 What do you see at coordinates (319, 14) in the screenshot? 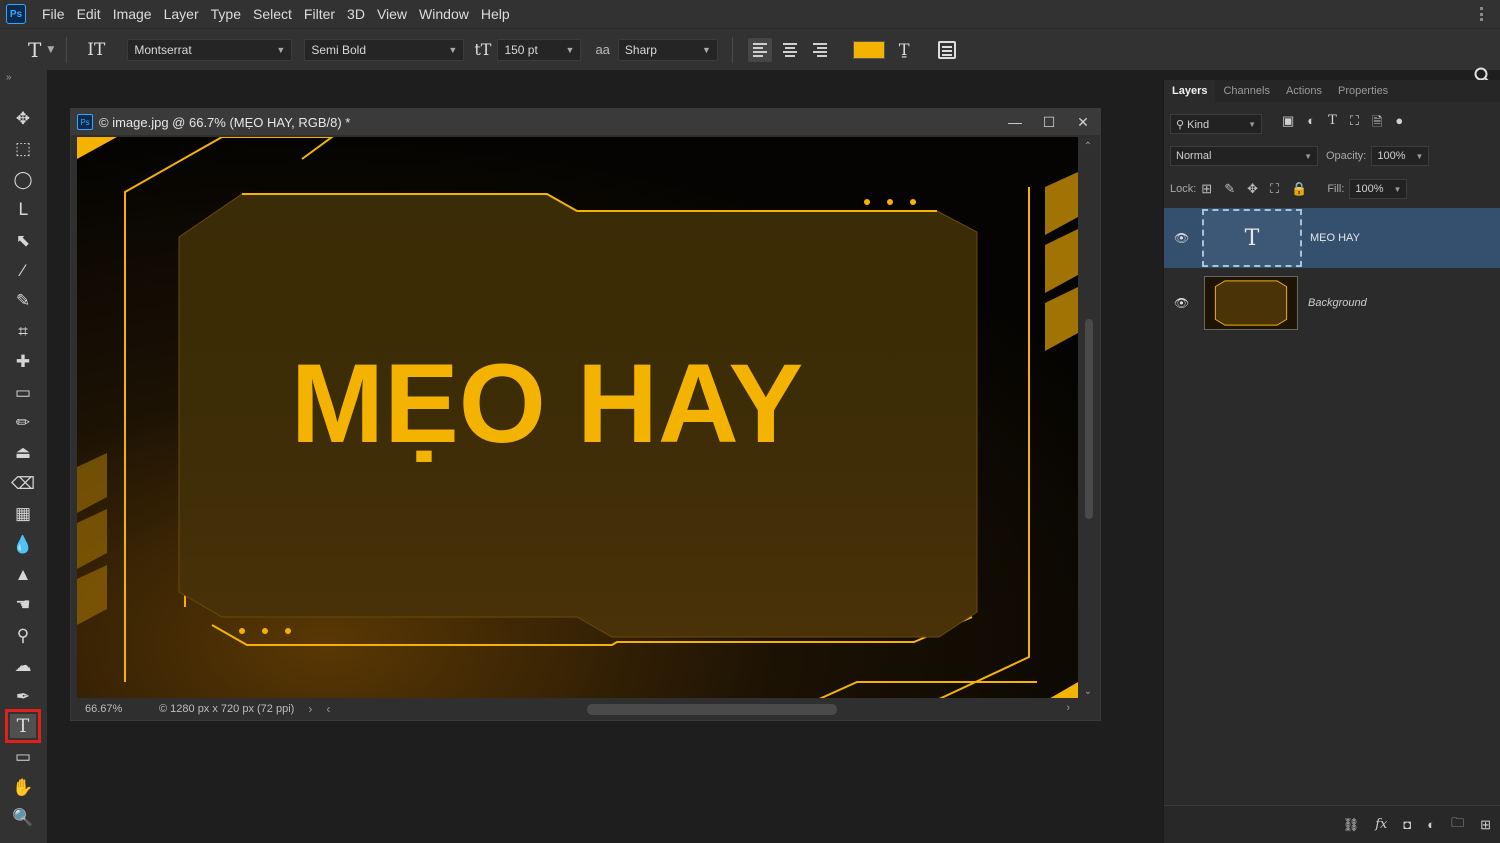
I see `menu-filter: Filter` at bounding box center [319, 14].